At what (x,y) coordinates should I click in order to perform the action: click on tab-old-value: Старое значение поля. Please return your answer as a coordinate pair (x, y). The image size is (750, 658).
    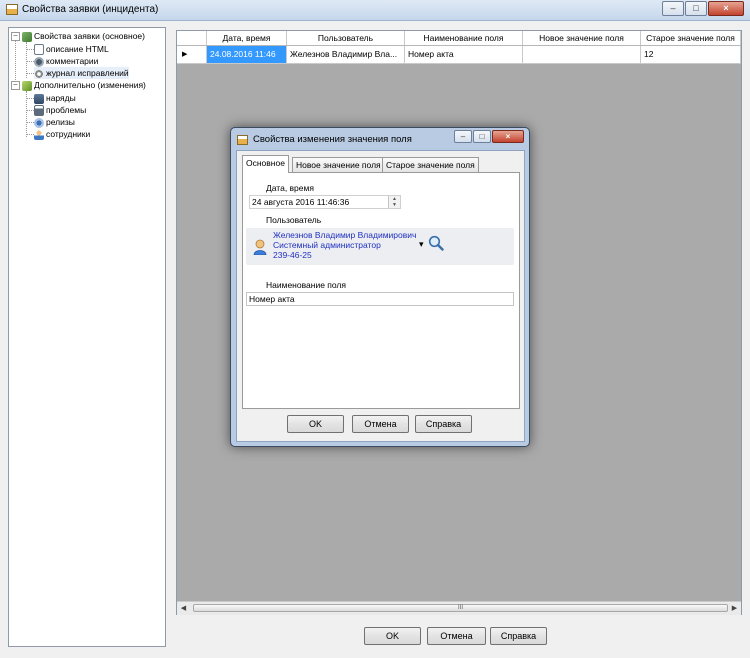
    Looking at the image, I should click on (430, 164).